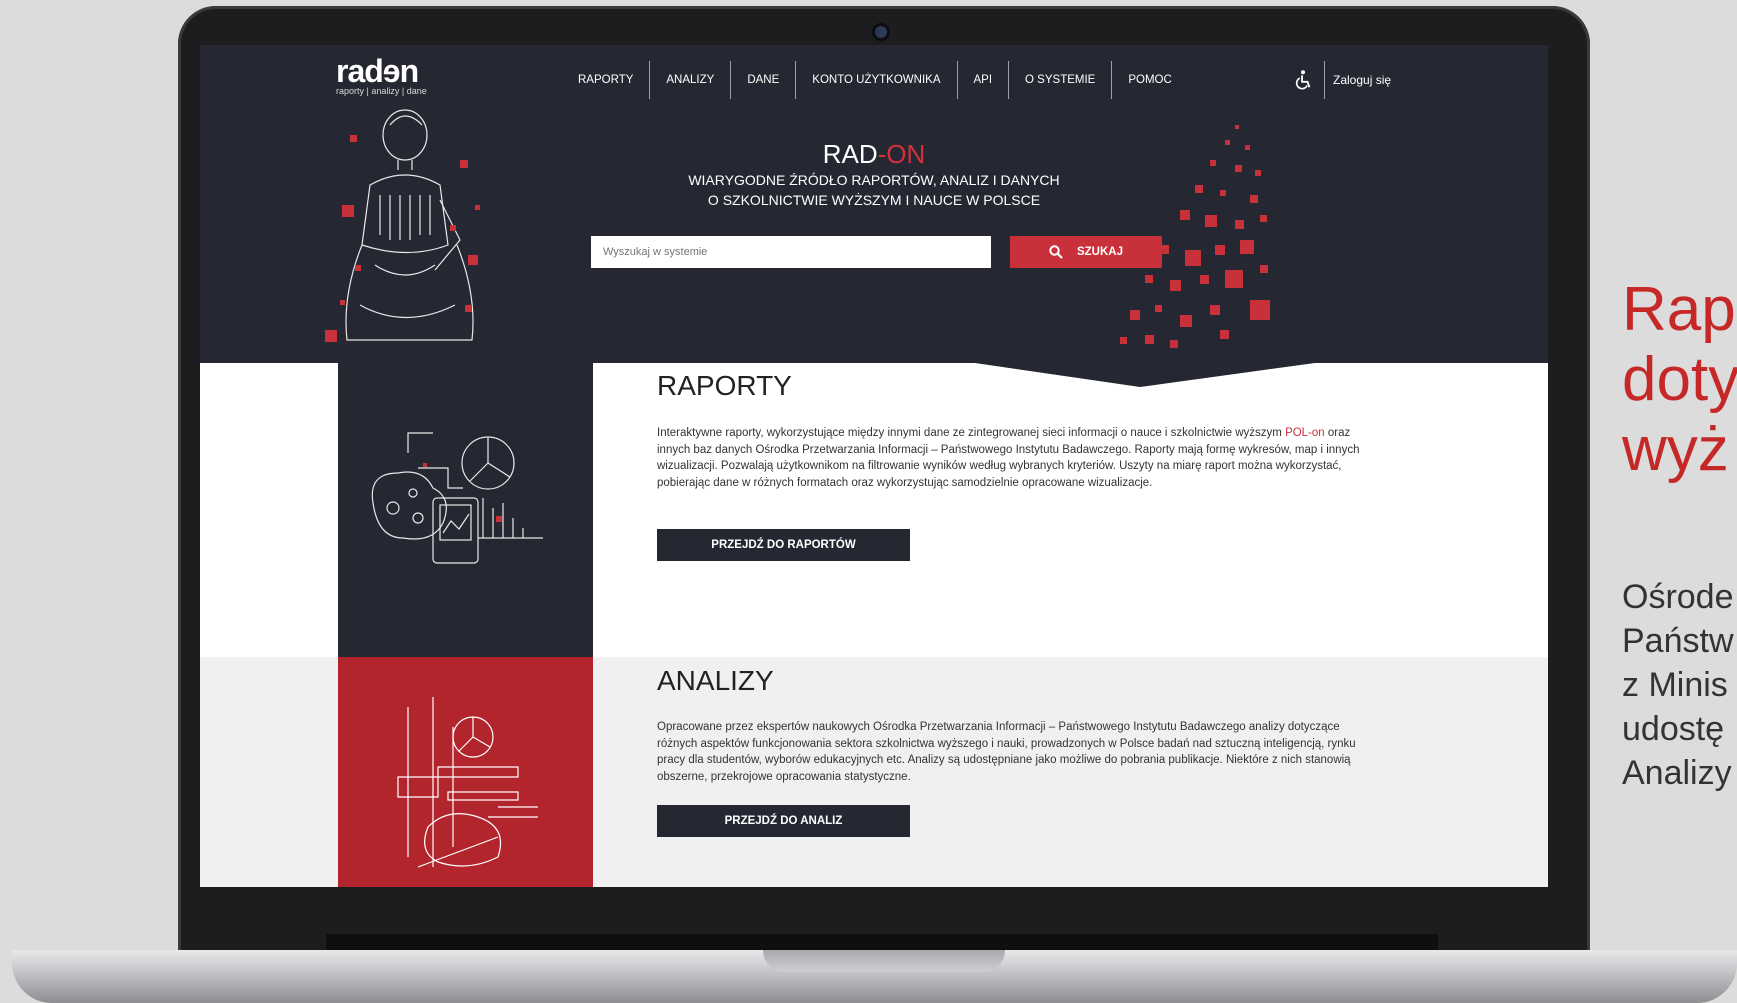 The height and width of the screenshot is (1003, 1737). What do you see at coordinates (1056, 252) in the screenshot?
I see `search-icon` at bounding box center [1056, 252].